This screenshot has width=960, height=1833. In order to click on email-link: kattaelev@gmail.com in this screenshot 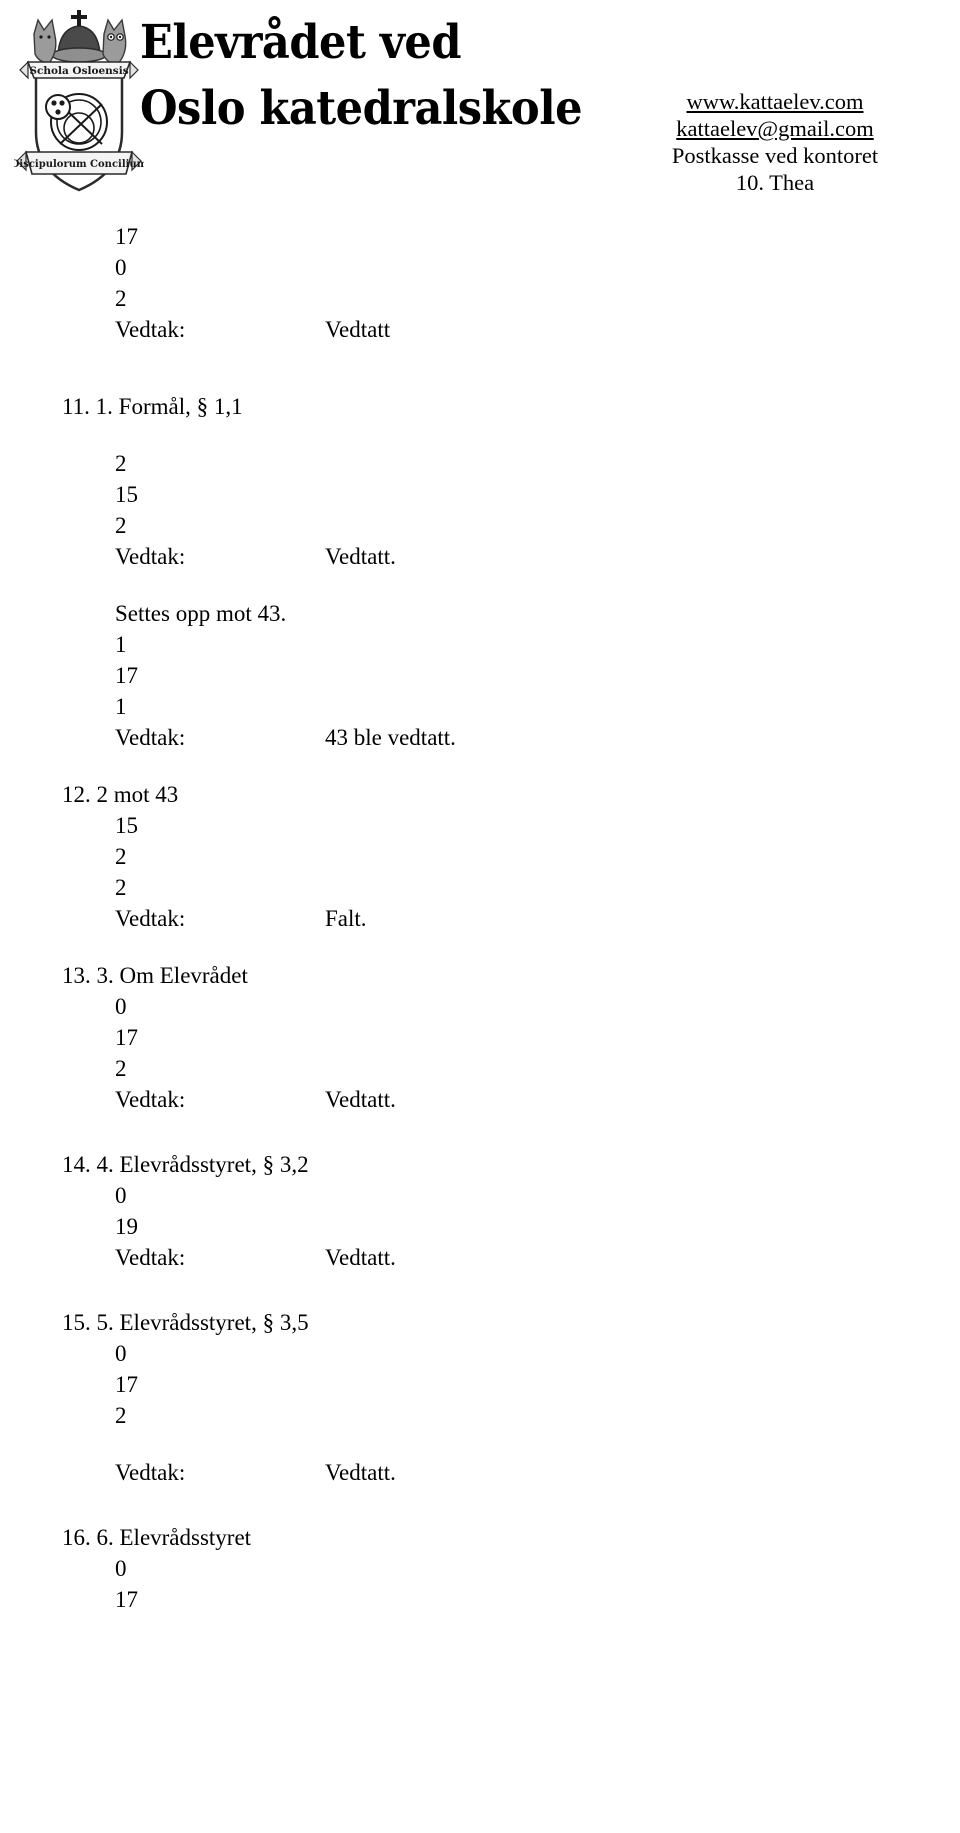, I will do `click(775, 128)`.